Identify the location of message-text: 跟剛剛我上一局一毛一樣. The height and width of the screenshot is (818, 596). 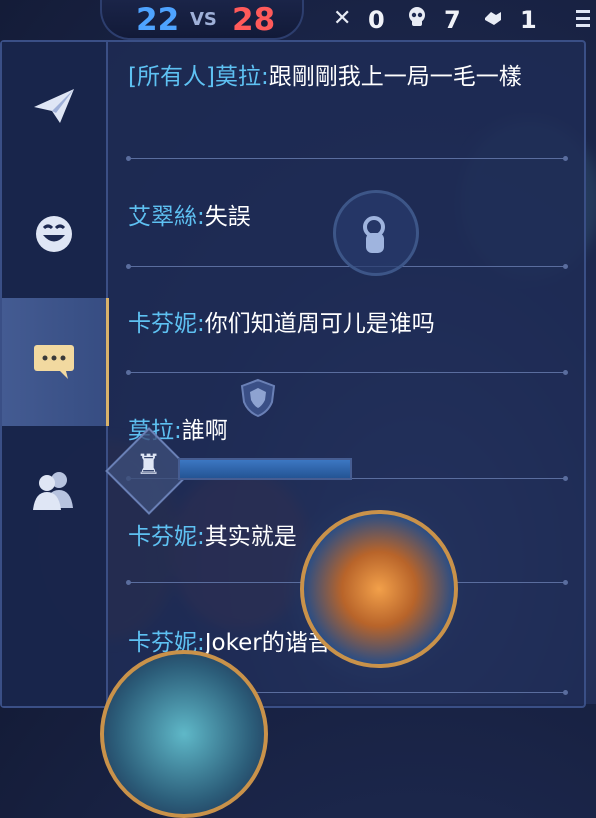
(395, 77).